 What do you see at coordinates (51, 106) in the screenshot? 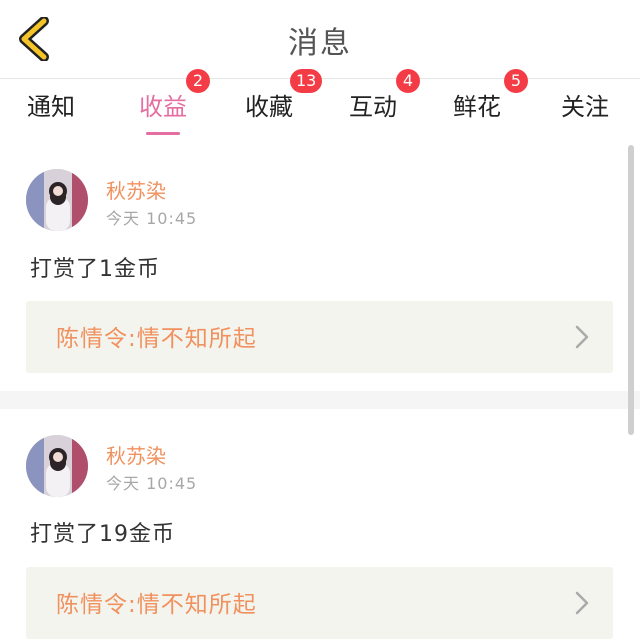
I see `tab-label: 通知` at bounding box center [51, 106].